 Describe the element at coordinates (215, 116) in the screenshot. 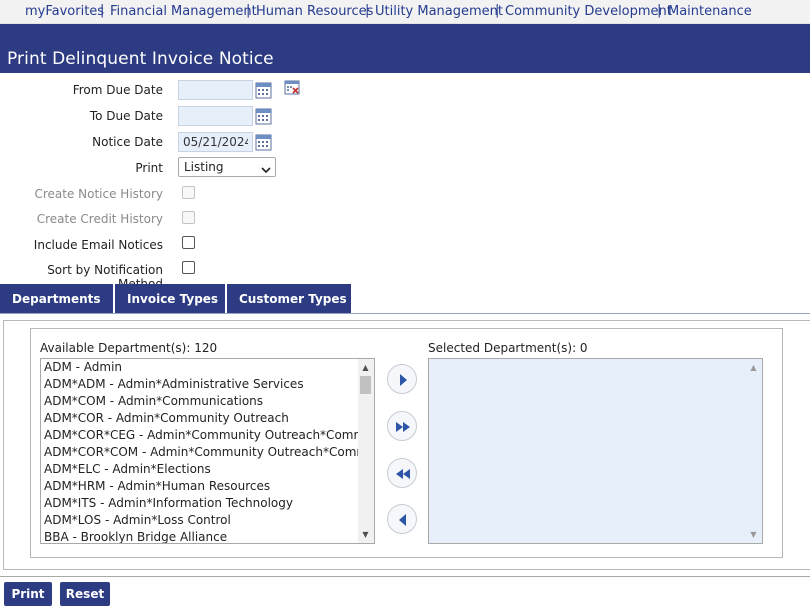

I see `to-due-date-input` at that location.